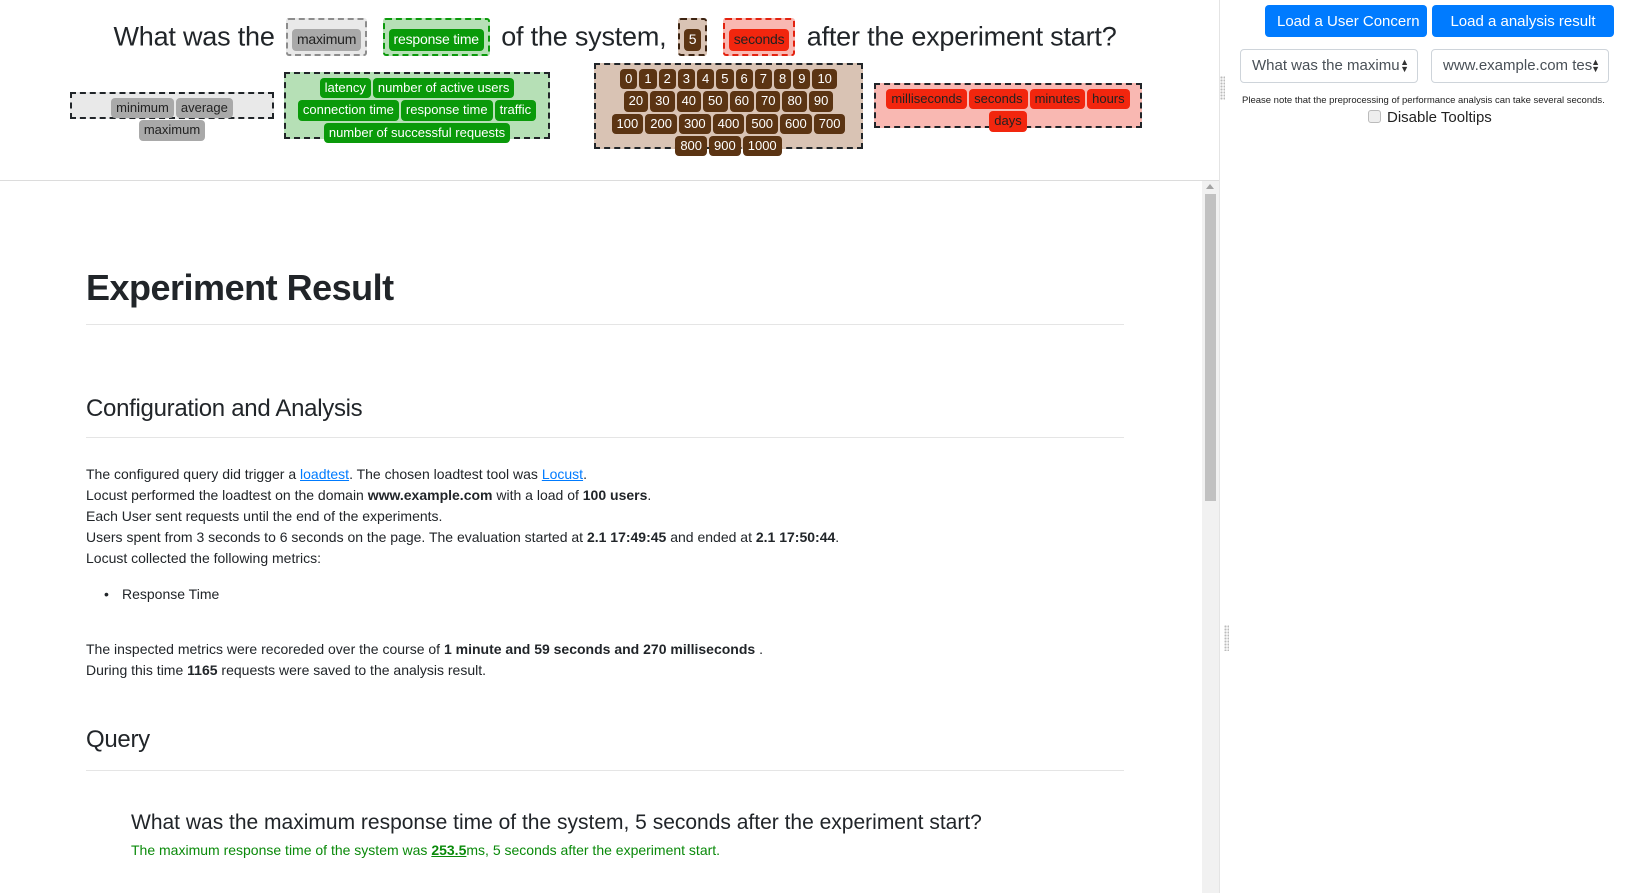  I want to click on number-option: 50, so click(715, 101).